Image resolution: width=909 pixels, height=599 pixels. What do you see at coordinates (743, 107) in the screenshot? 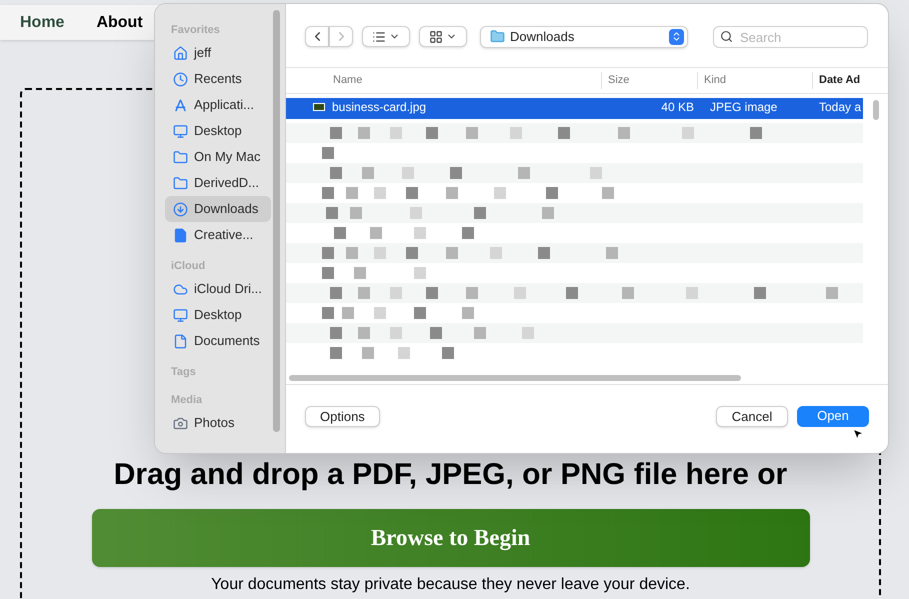
I see `file-kind: JPEG image` at bounding box center [743, 107].